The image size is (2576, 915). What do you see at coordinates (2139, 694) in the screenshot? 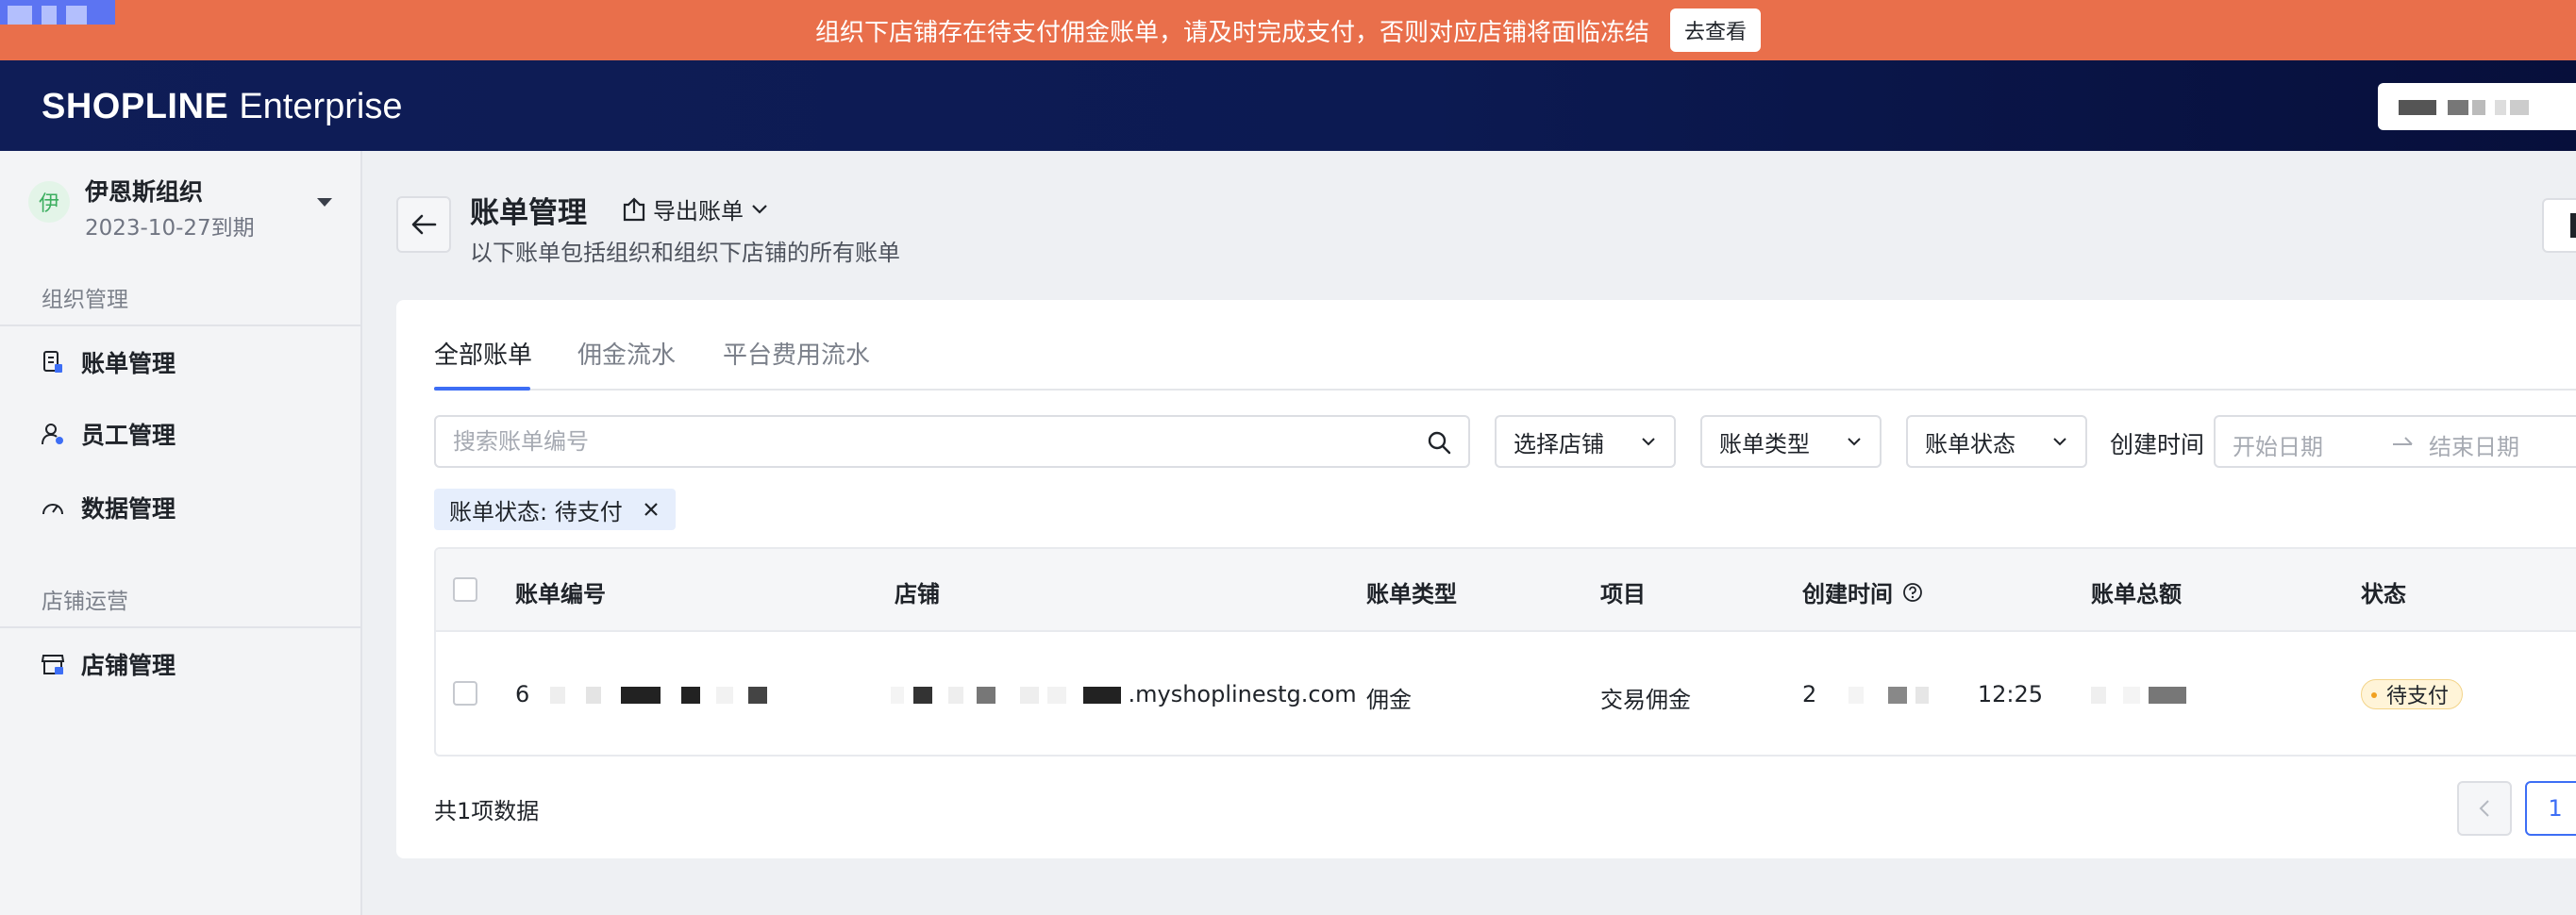
I see `total-amount-cell` at bounding box center [2139, 694].